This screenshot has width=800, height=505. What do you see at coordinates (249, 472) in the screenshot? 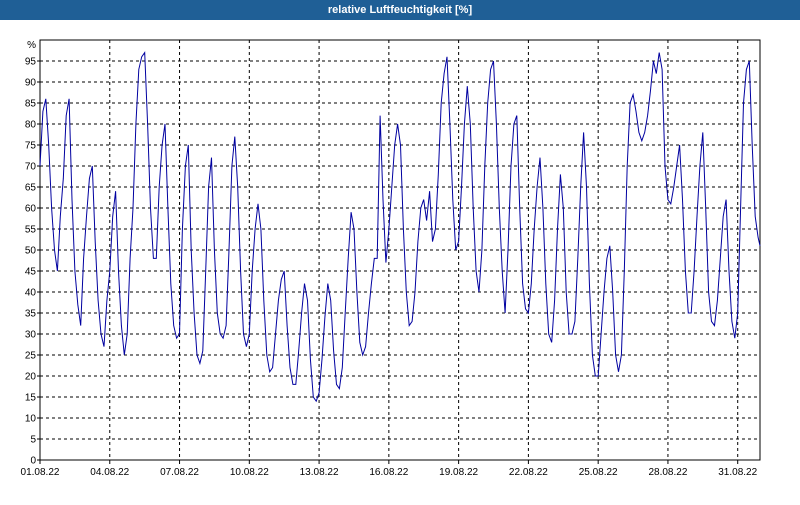
I see `x-tick-label: 10.08.22` at bounding box center [249, 472].